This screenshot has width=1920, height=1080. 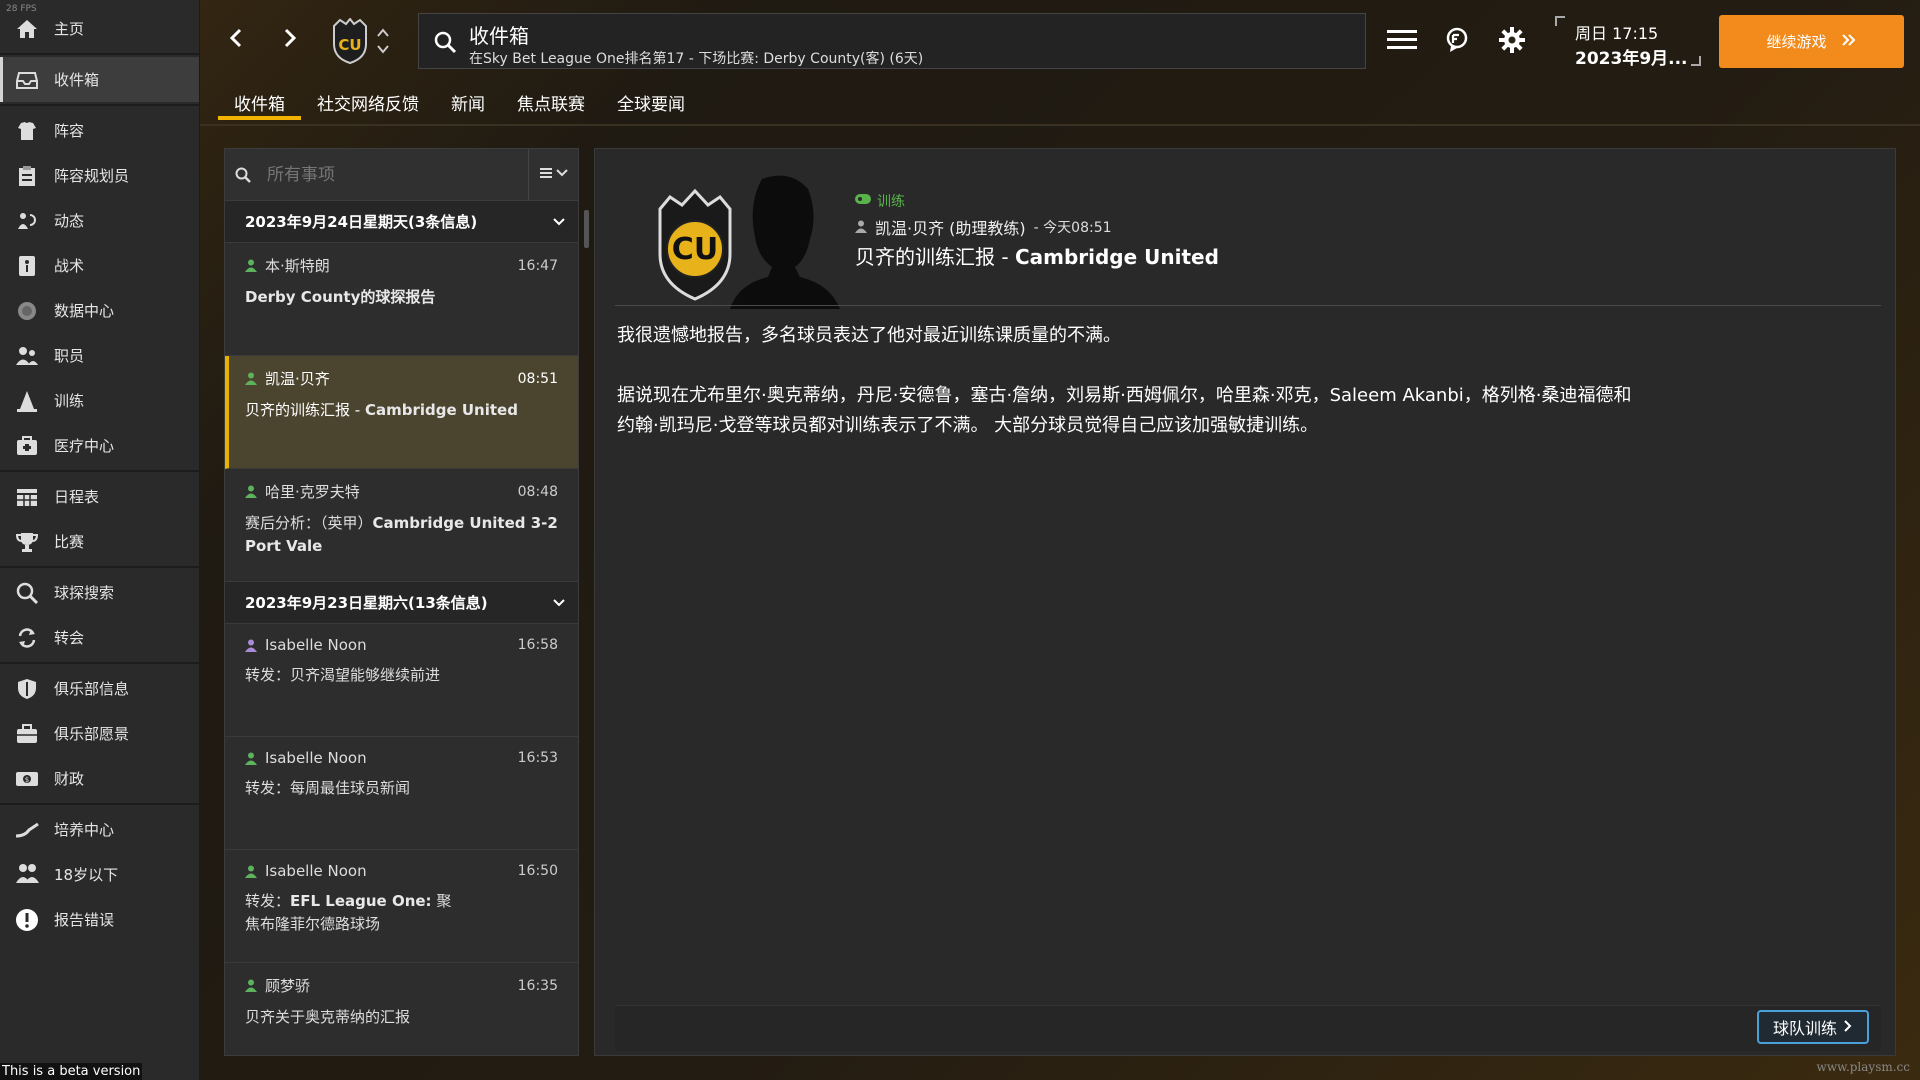 I want to click on filter-input, so click(x=391, y=174).